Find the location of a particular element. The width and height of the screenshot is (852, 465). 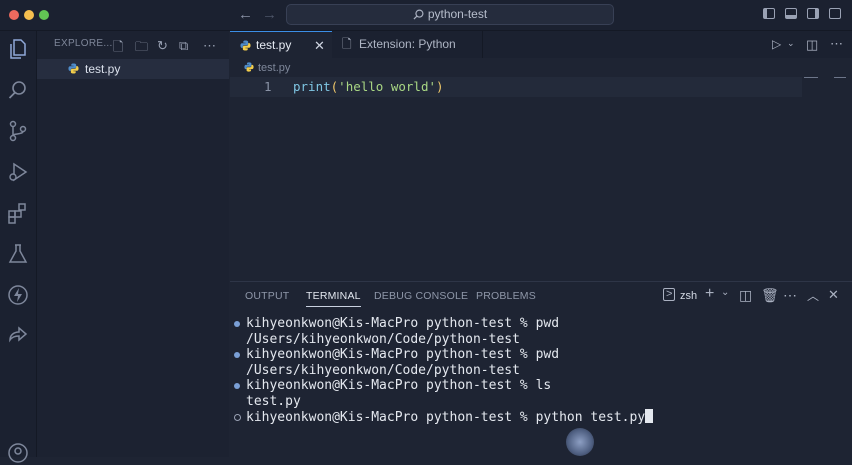

terminal-dropdown-chevron-icon: ⌄ is located at coordinates (725, 292).